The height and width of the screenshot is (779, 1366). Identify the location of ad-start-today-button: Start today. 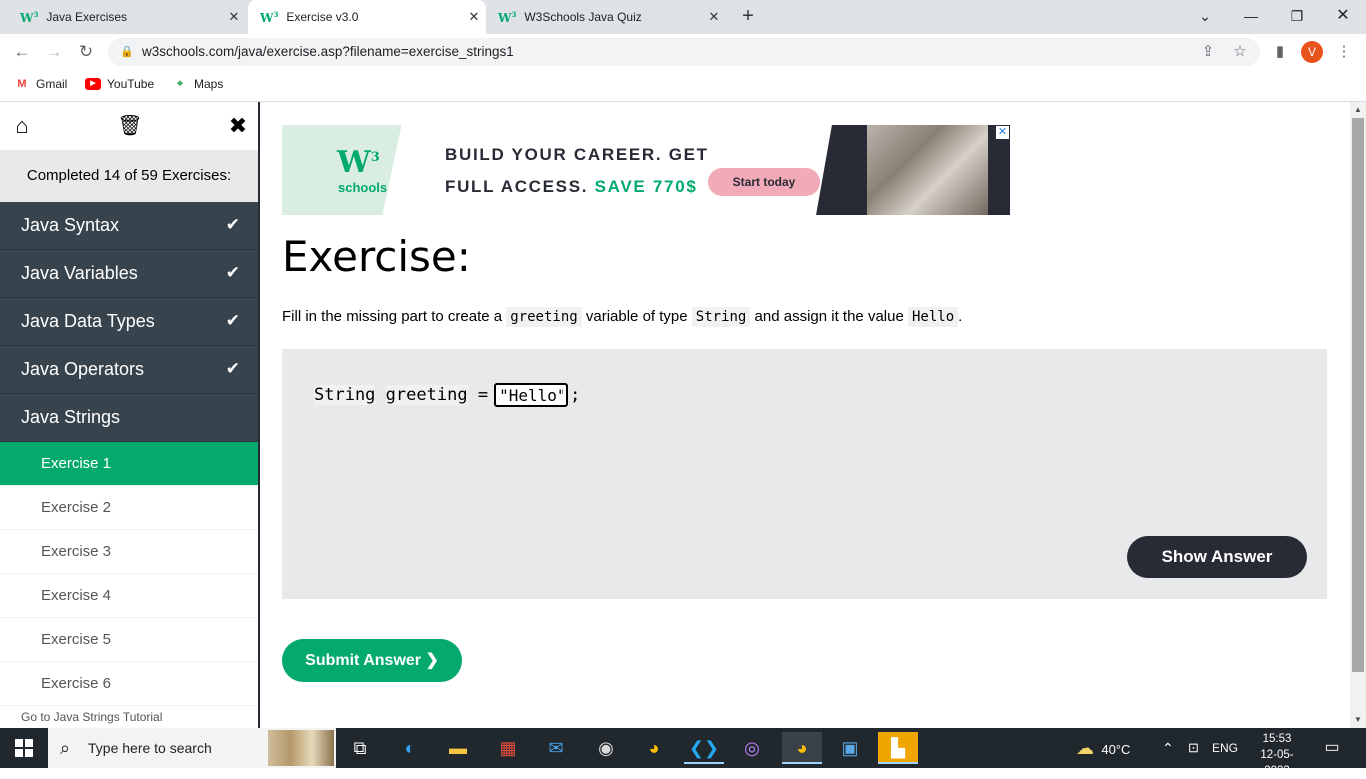
(764, 182).